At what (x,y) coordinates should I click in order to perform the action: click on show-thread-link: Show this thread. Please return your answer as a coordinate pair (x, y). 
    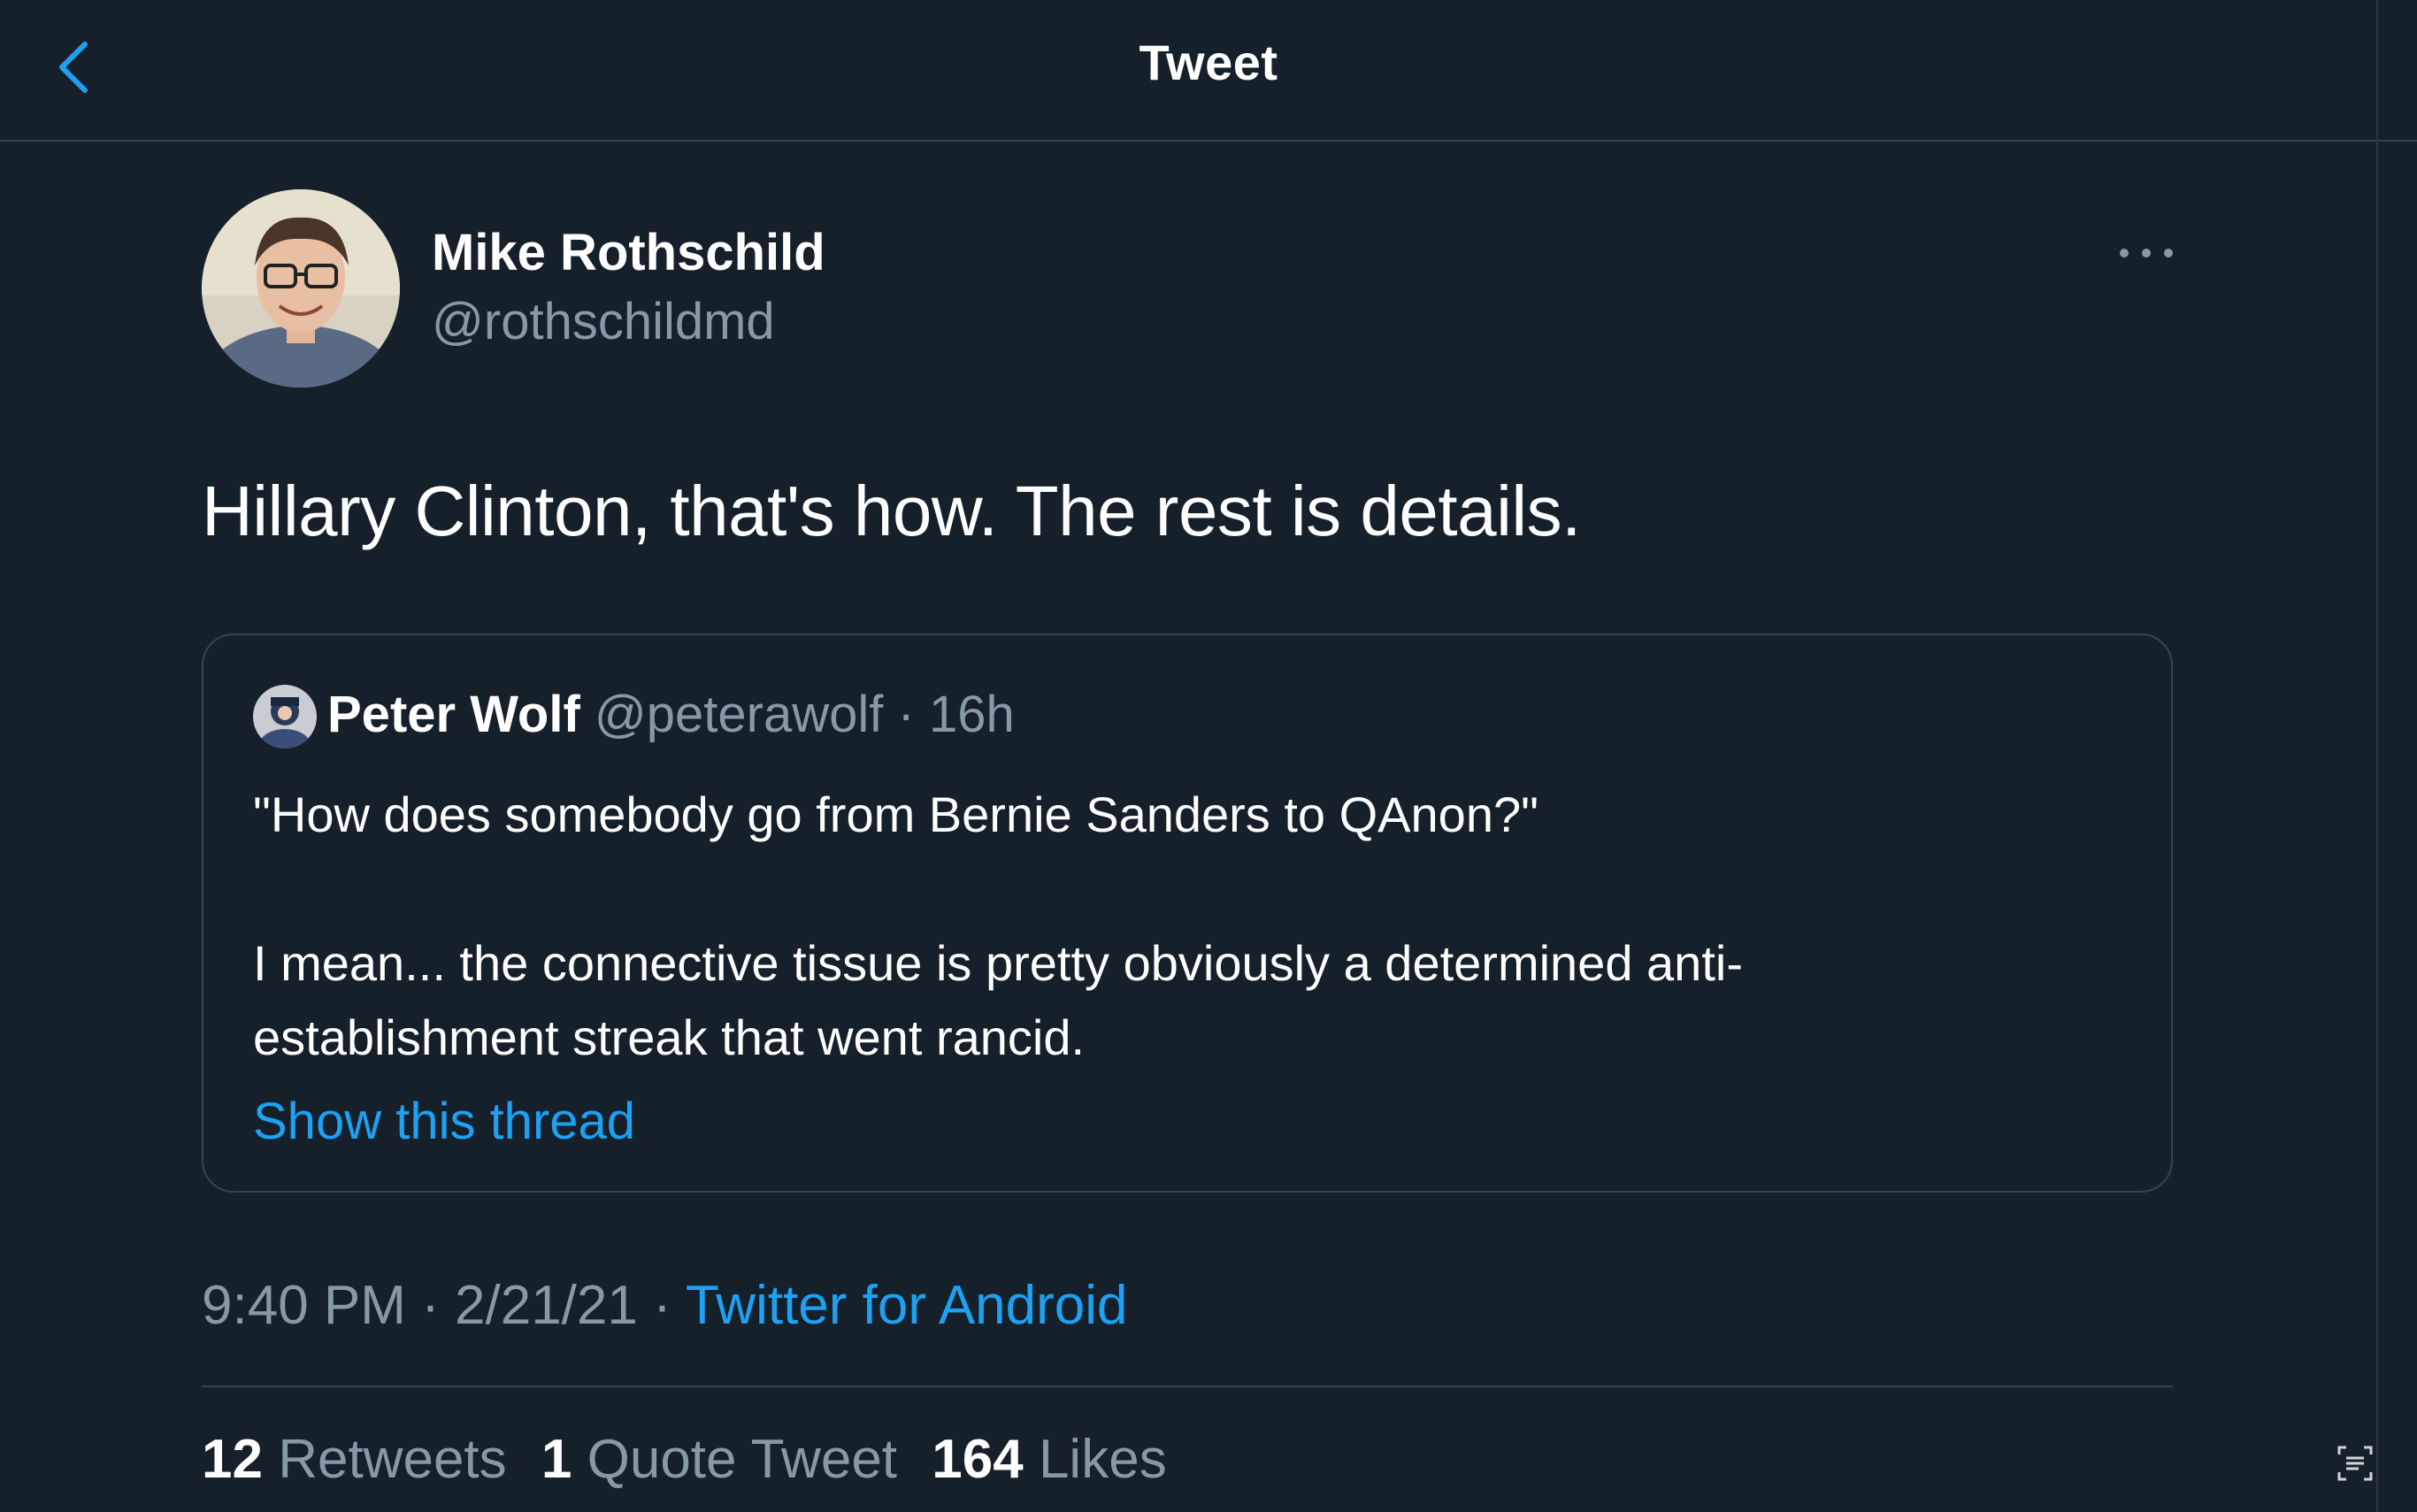
    Looking at the image, I should click on (444, 1121).